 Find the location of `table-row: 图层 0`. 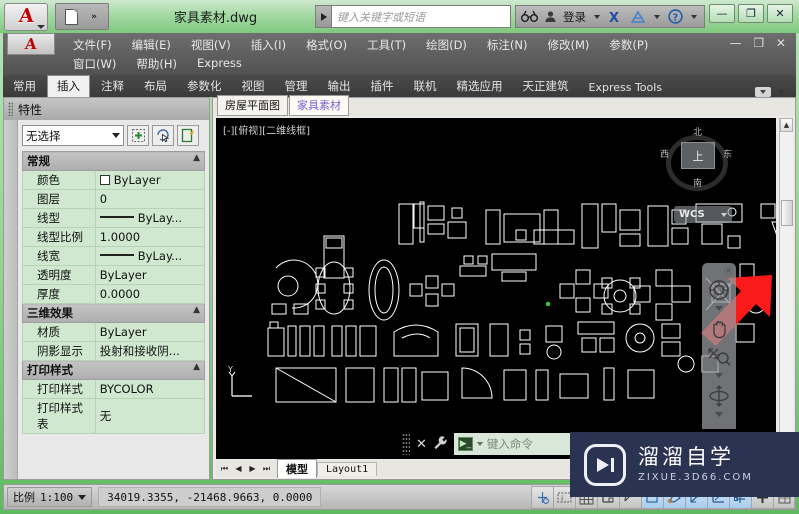

table-row: 图层 0 is located at coordinates (114, 199).